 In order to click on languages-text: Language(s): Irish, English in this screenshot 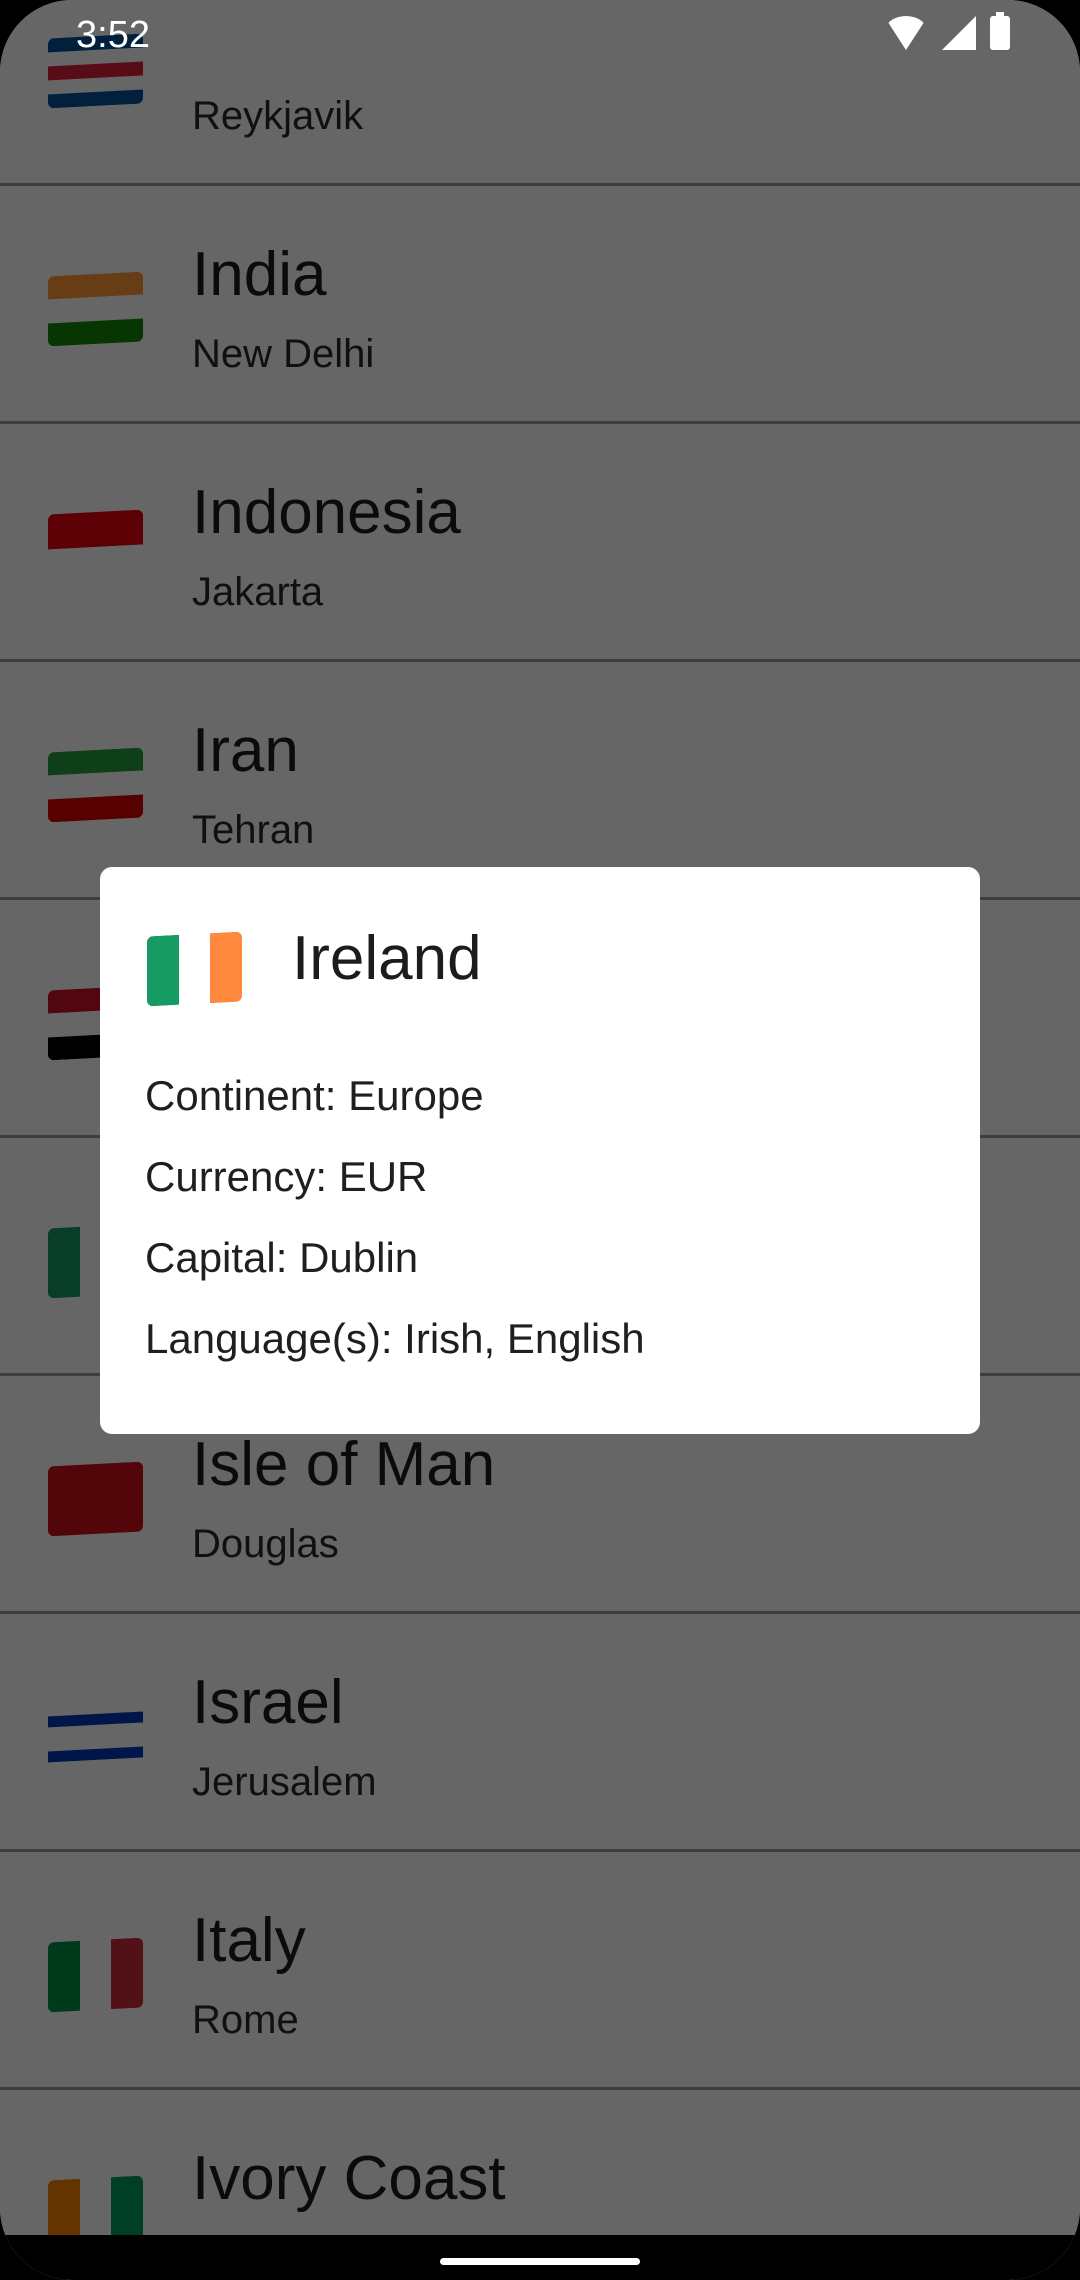, I will do `click(395, 1338)`.